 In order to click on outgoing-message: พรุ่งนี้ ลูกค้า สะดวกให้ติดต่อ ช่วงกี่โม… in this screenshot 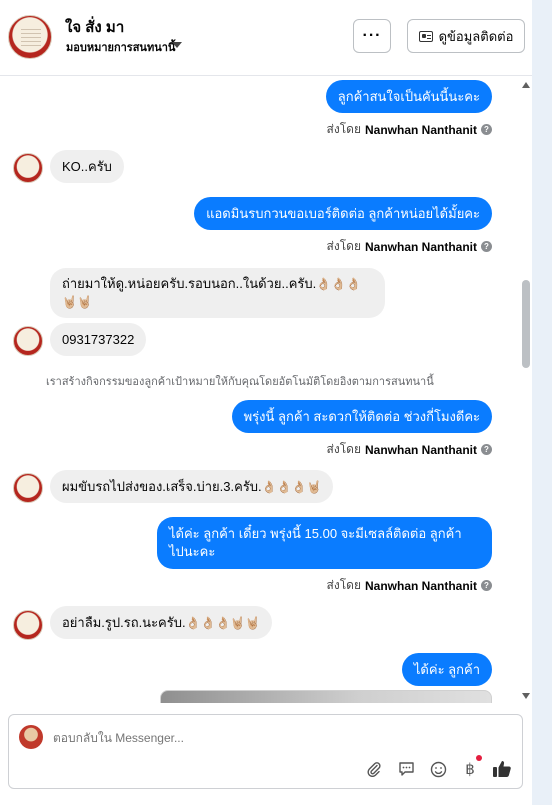, I will do `click(361, 416)`.